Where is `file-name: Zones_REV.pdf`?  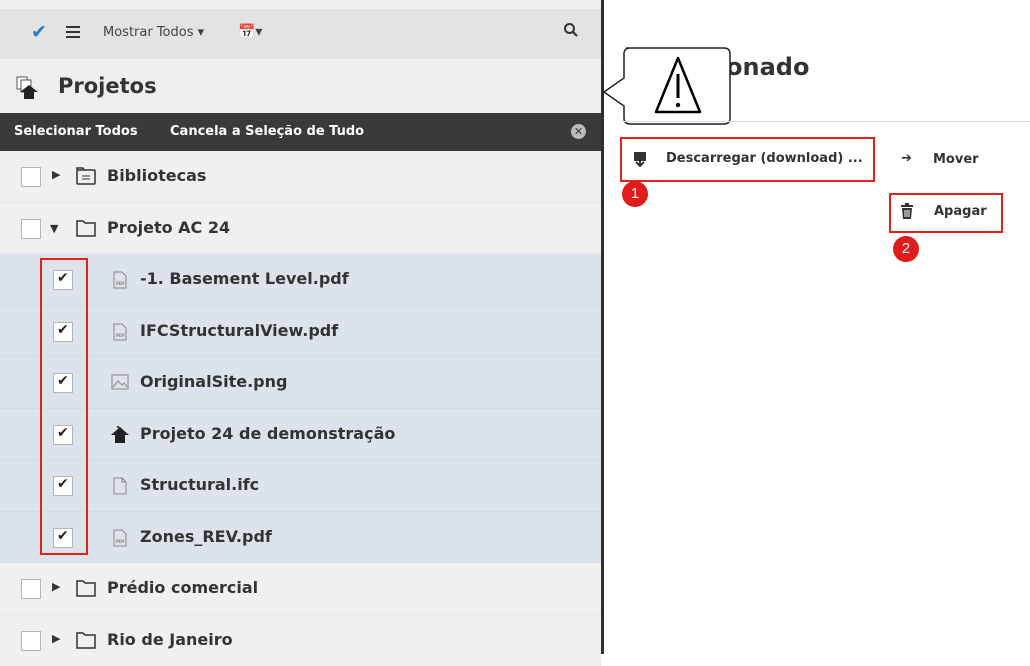
file-name: Zones_REV.pdf is located at coordinates (206, 536).